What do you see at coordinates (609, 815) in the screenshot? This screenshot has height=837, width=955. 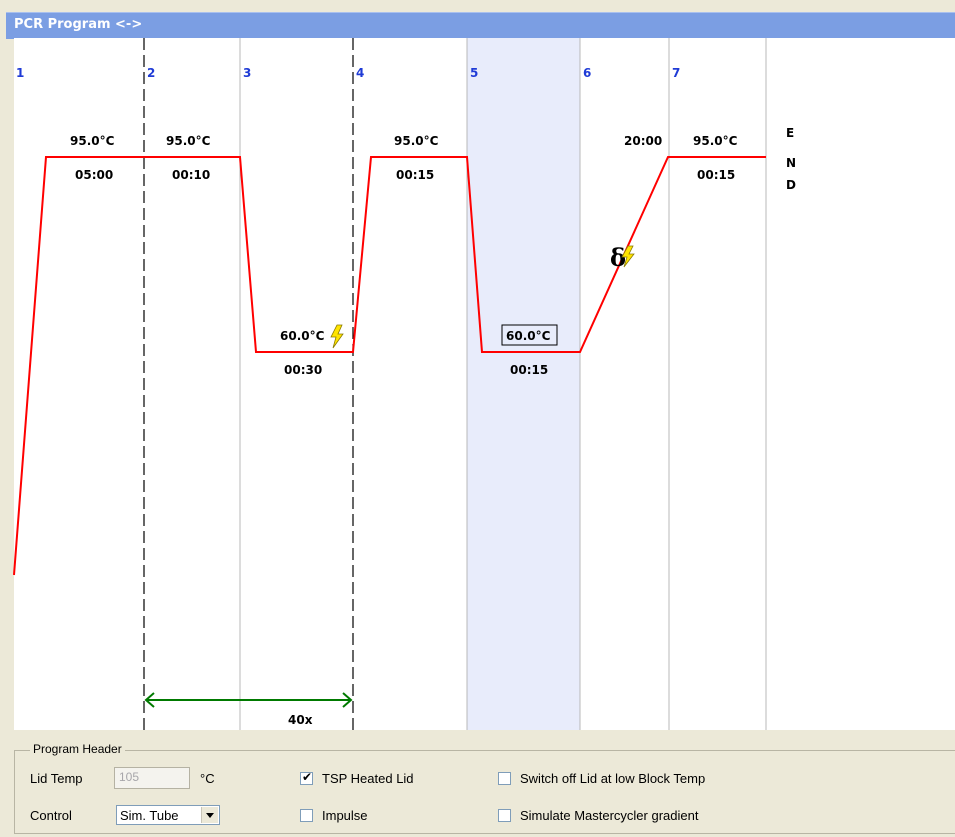 I see `simulate-gradient-label: Simulate Mastercycler gradient` at bounding box center [609, 815].